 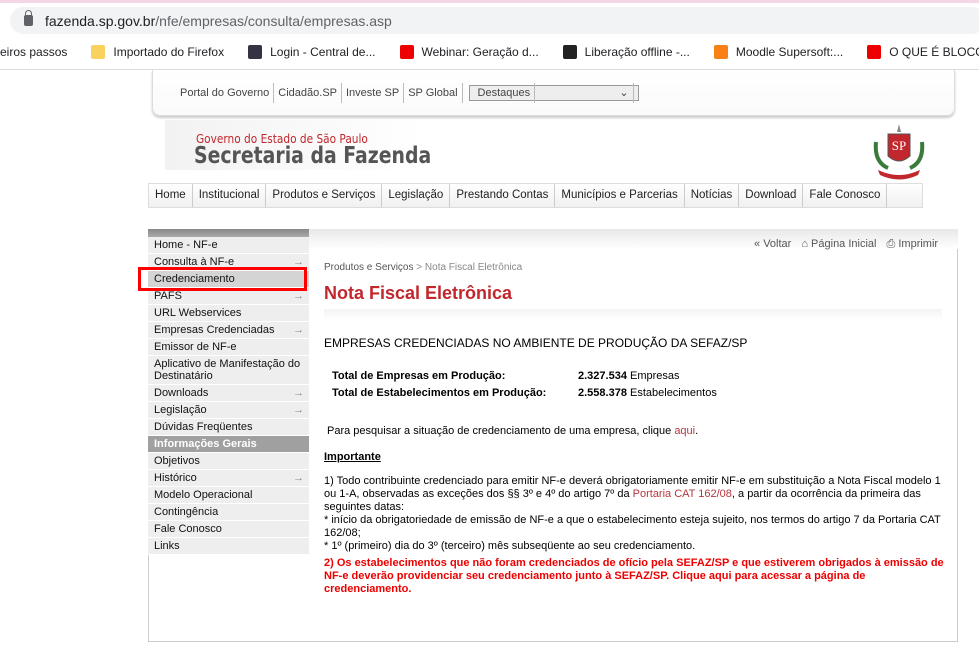 I want to click on logo-line2: Secretaria da Fazenda, so click(x=313, y=156).